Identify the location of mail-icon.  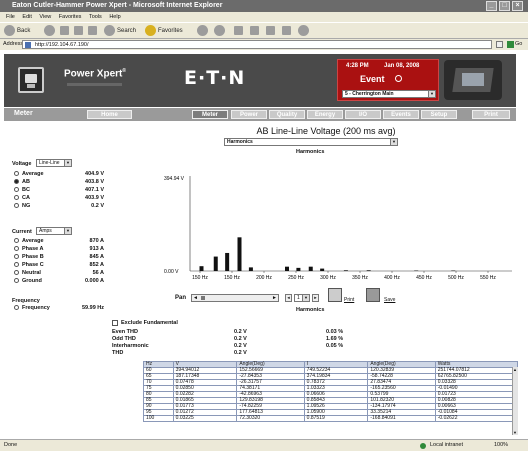
(238, 30).